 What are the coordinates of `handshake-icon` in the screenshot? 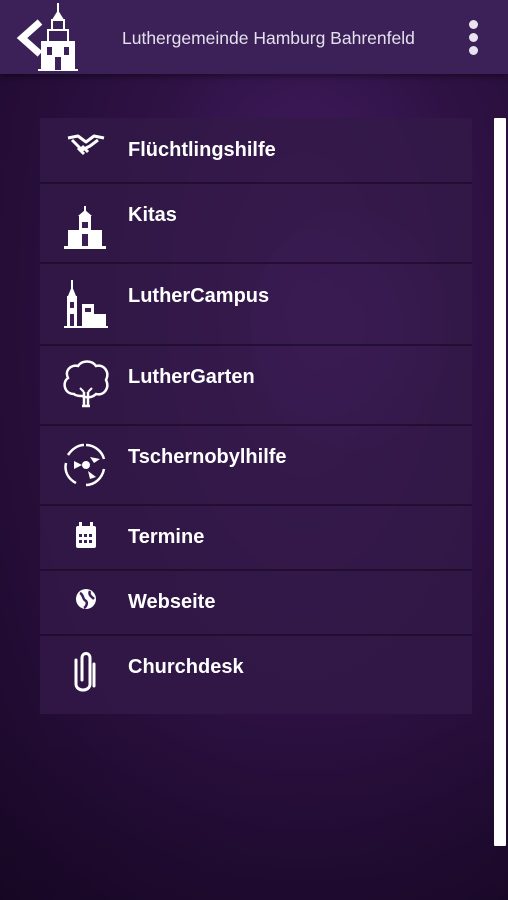 It's located at (86, 145).